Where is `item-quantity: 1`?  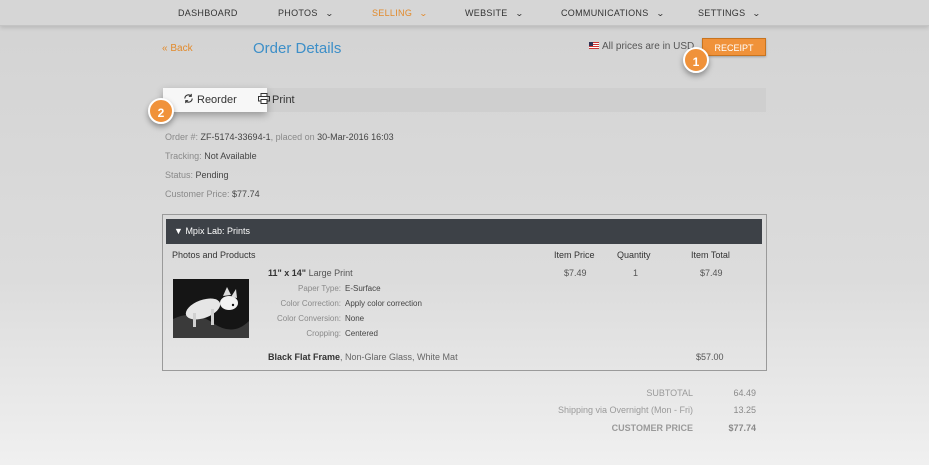
item-quantity: 1 is located at coordinates (636, 273).